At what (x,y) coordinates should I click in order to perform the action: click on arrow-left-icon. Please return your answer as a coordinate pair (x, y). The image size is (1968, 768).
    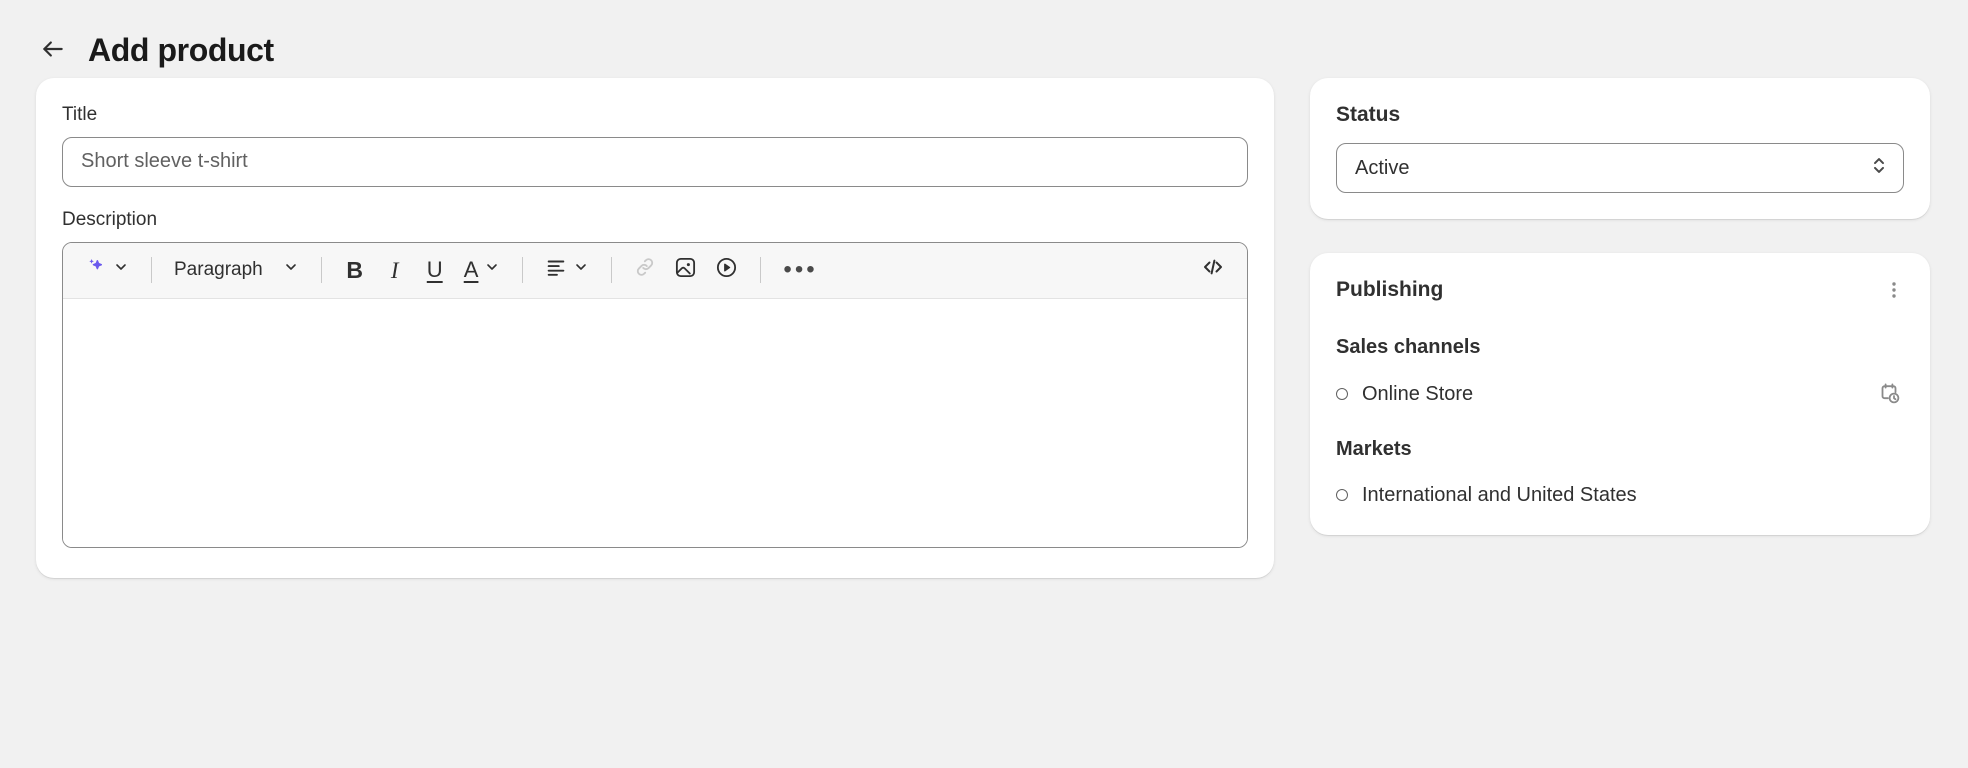
    Looking at the image, I should click on (53, 50).